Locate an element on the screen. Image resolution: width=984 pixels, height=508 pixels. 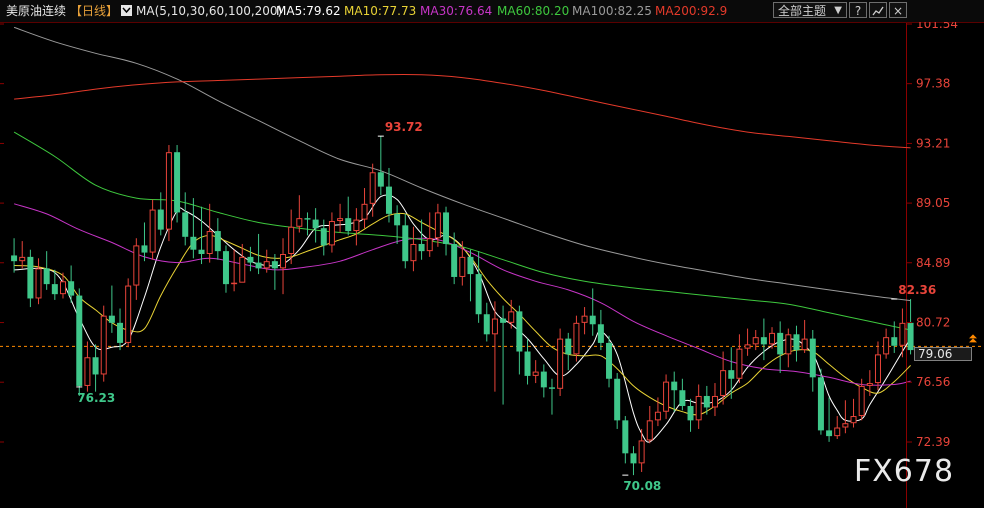
question-icon: ? is located at coordinates (858, 11).